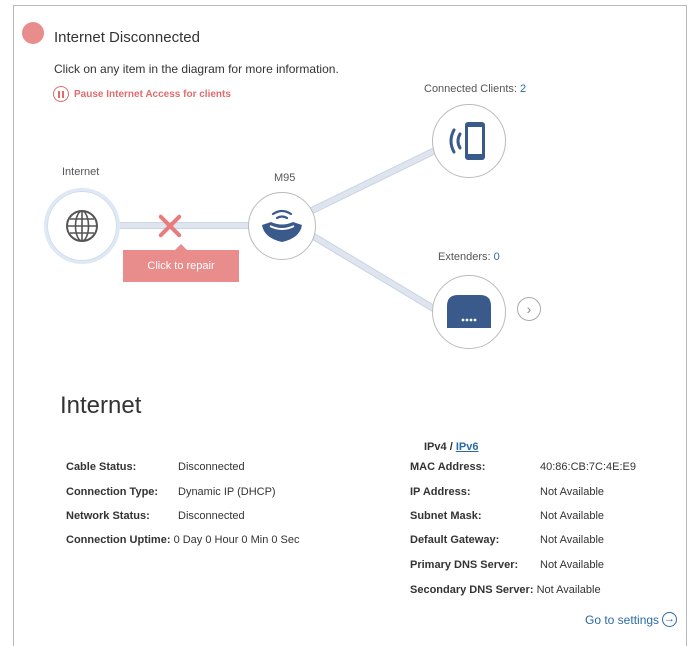  What do you see at coordinates (507, 516) in the screenshot?
I see `info-row: Subnet Mask: Not Available` at bounding box center [507, 516].